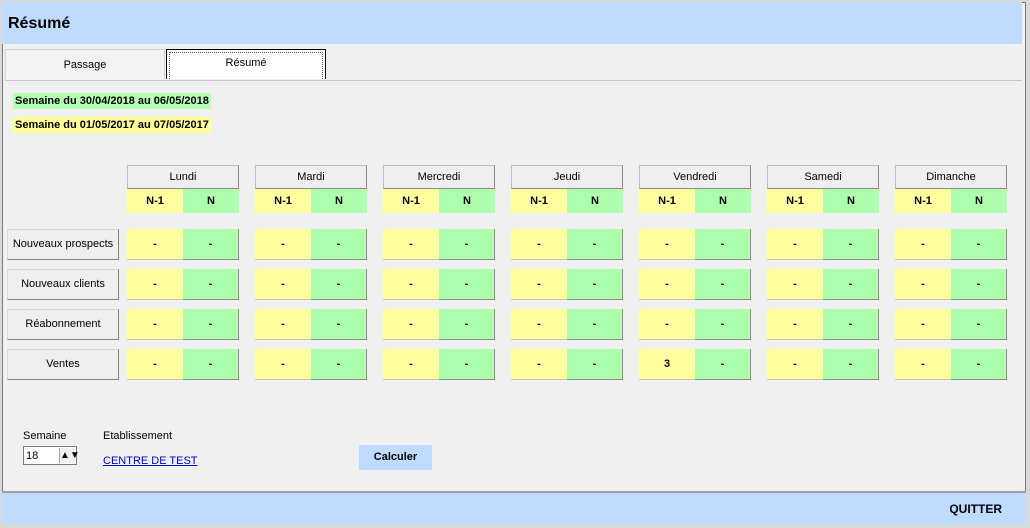 This screenshot has height=528, width=1030. I want to click on semaine-label: Semaine, so click(45, 436).